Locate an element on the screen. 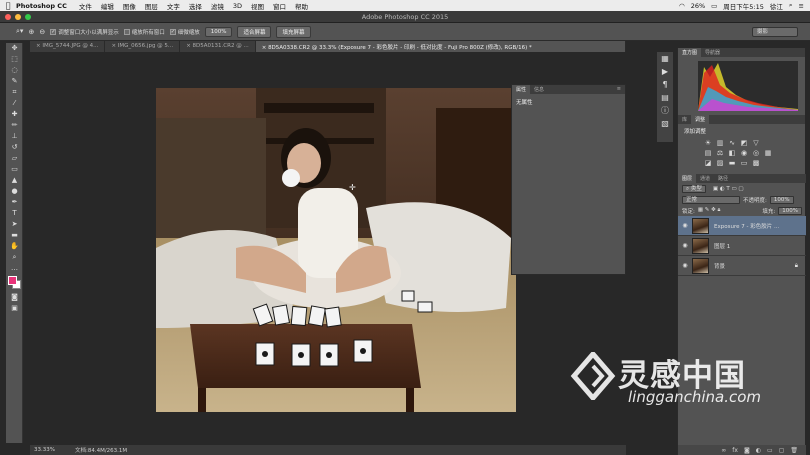  color-lookup-icon: ▦ is located at coordinates (768, 153).